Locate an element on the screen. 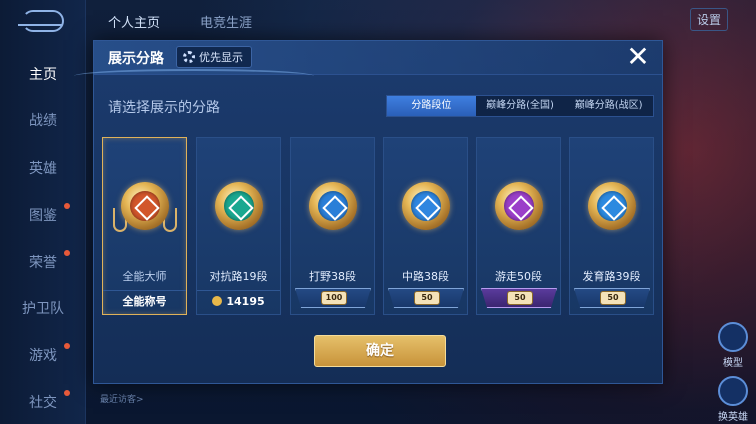  lane-card-roam: 游走50段 50 is located at coordinates (518, 226).